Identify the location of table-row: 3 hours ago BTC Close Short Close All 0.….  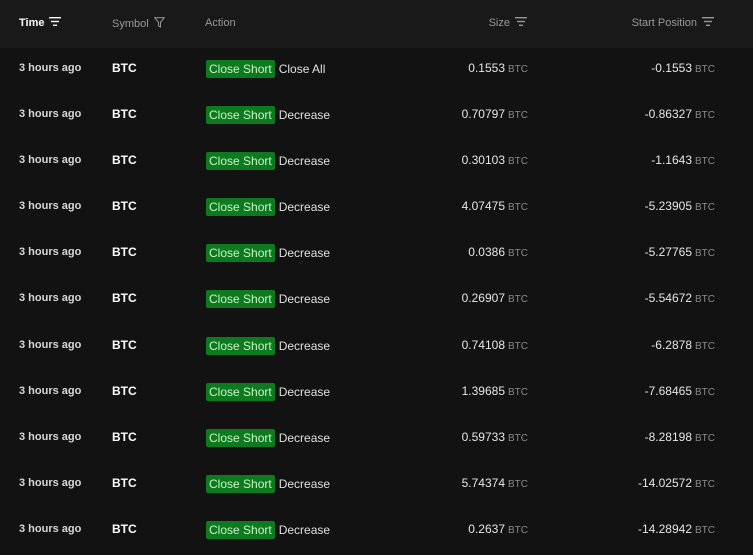
(376, 71).